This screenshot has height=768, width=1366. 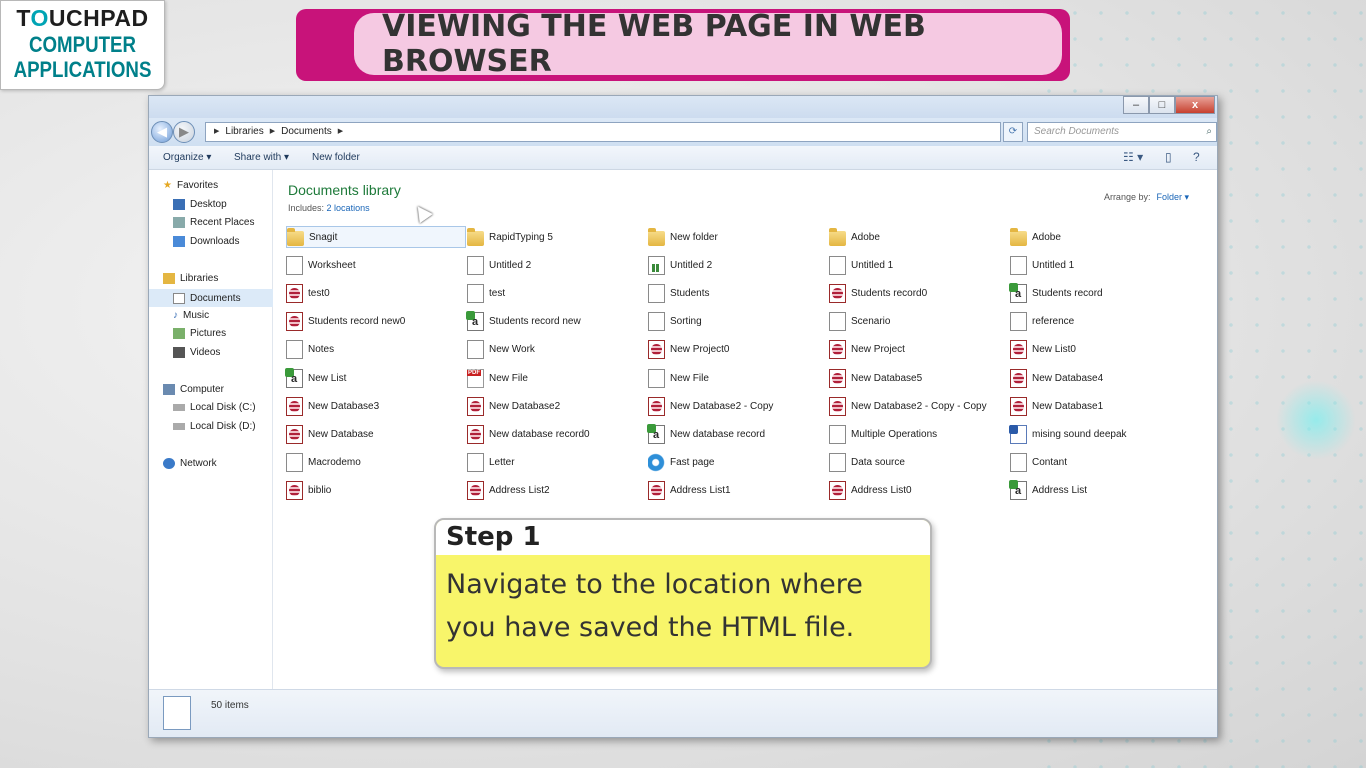 What do you see at coordinates (1099, 293) in the screenshot?
I see `file-item: Students record` at bounding box center [1099, 293].